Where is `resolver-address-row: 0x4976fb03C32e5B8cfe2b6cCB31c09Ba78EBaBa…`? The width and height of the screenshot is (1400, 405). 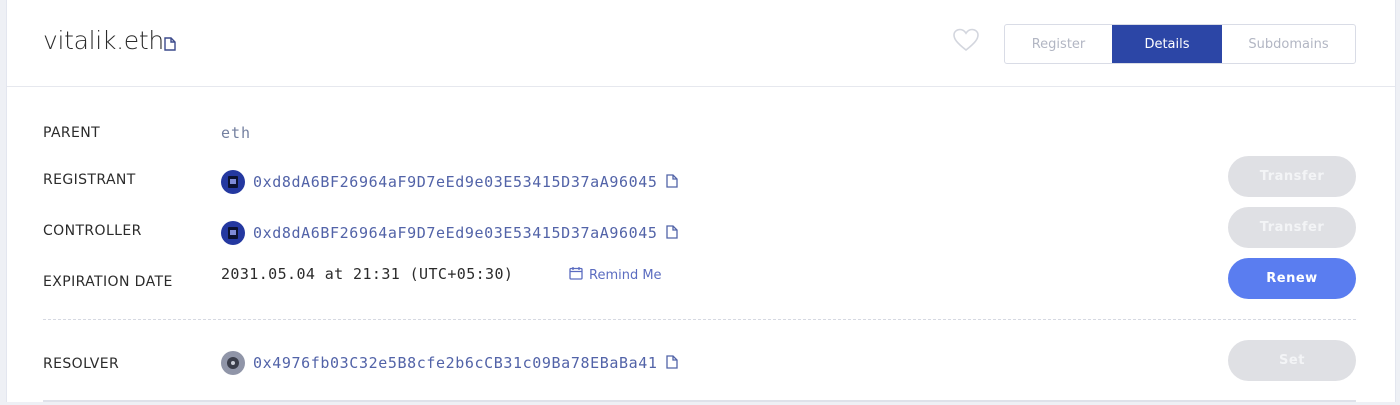 resolver-address-row: 0x4976fb03C32e5B8cfe2b6cCB31c09Ba78EBaBa… is located at coordinates (449, 363).